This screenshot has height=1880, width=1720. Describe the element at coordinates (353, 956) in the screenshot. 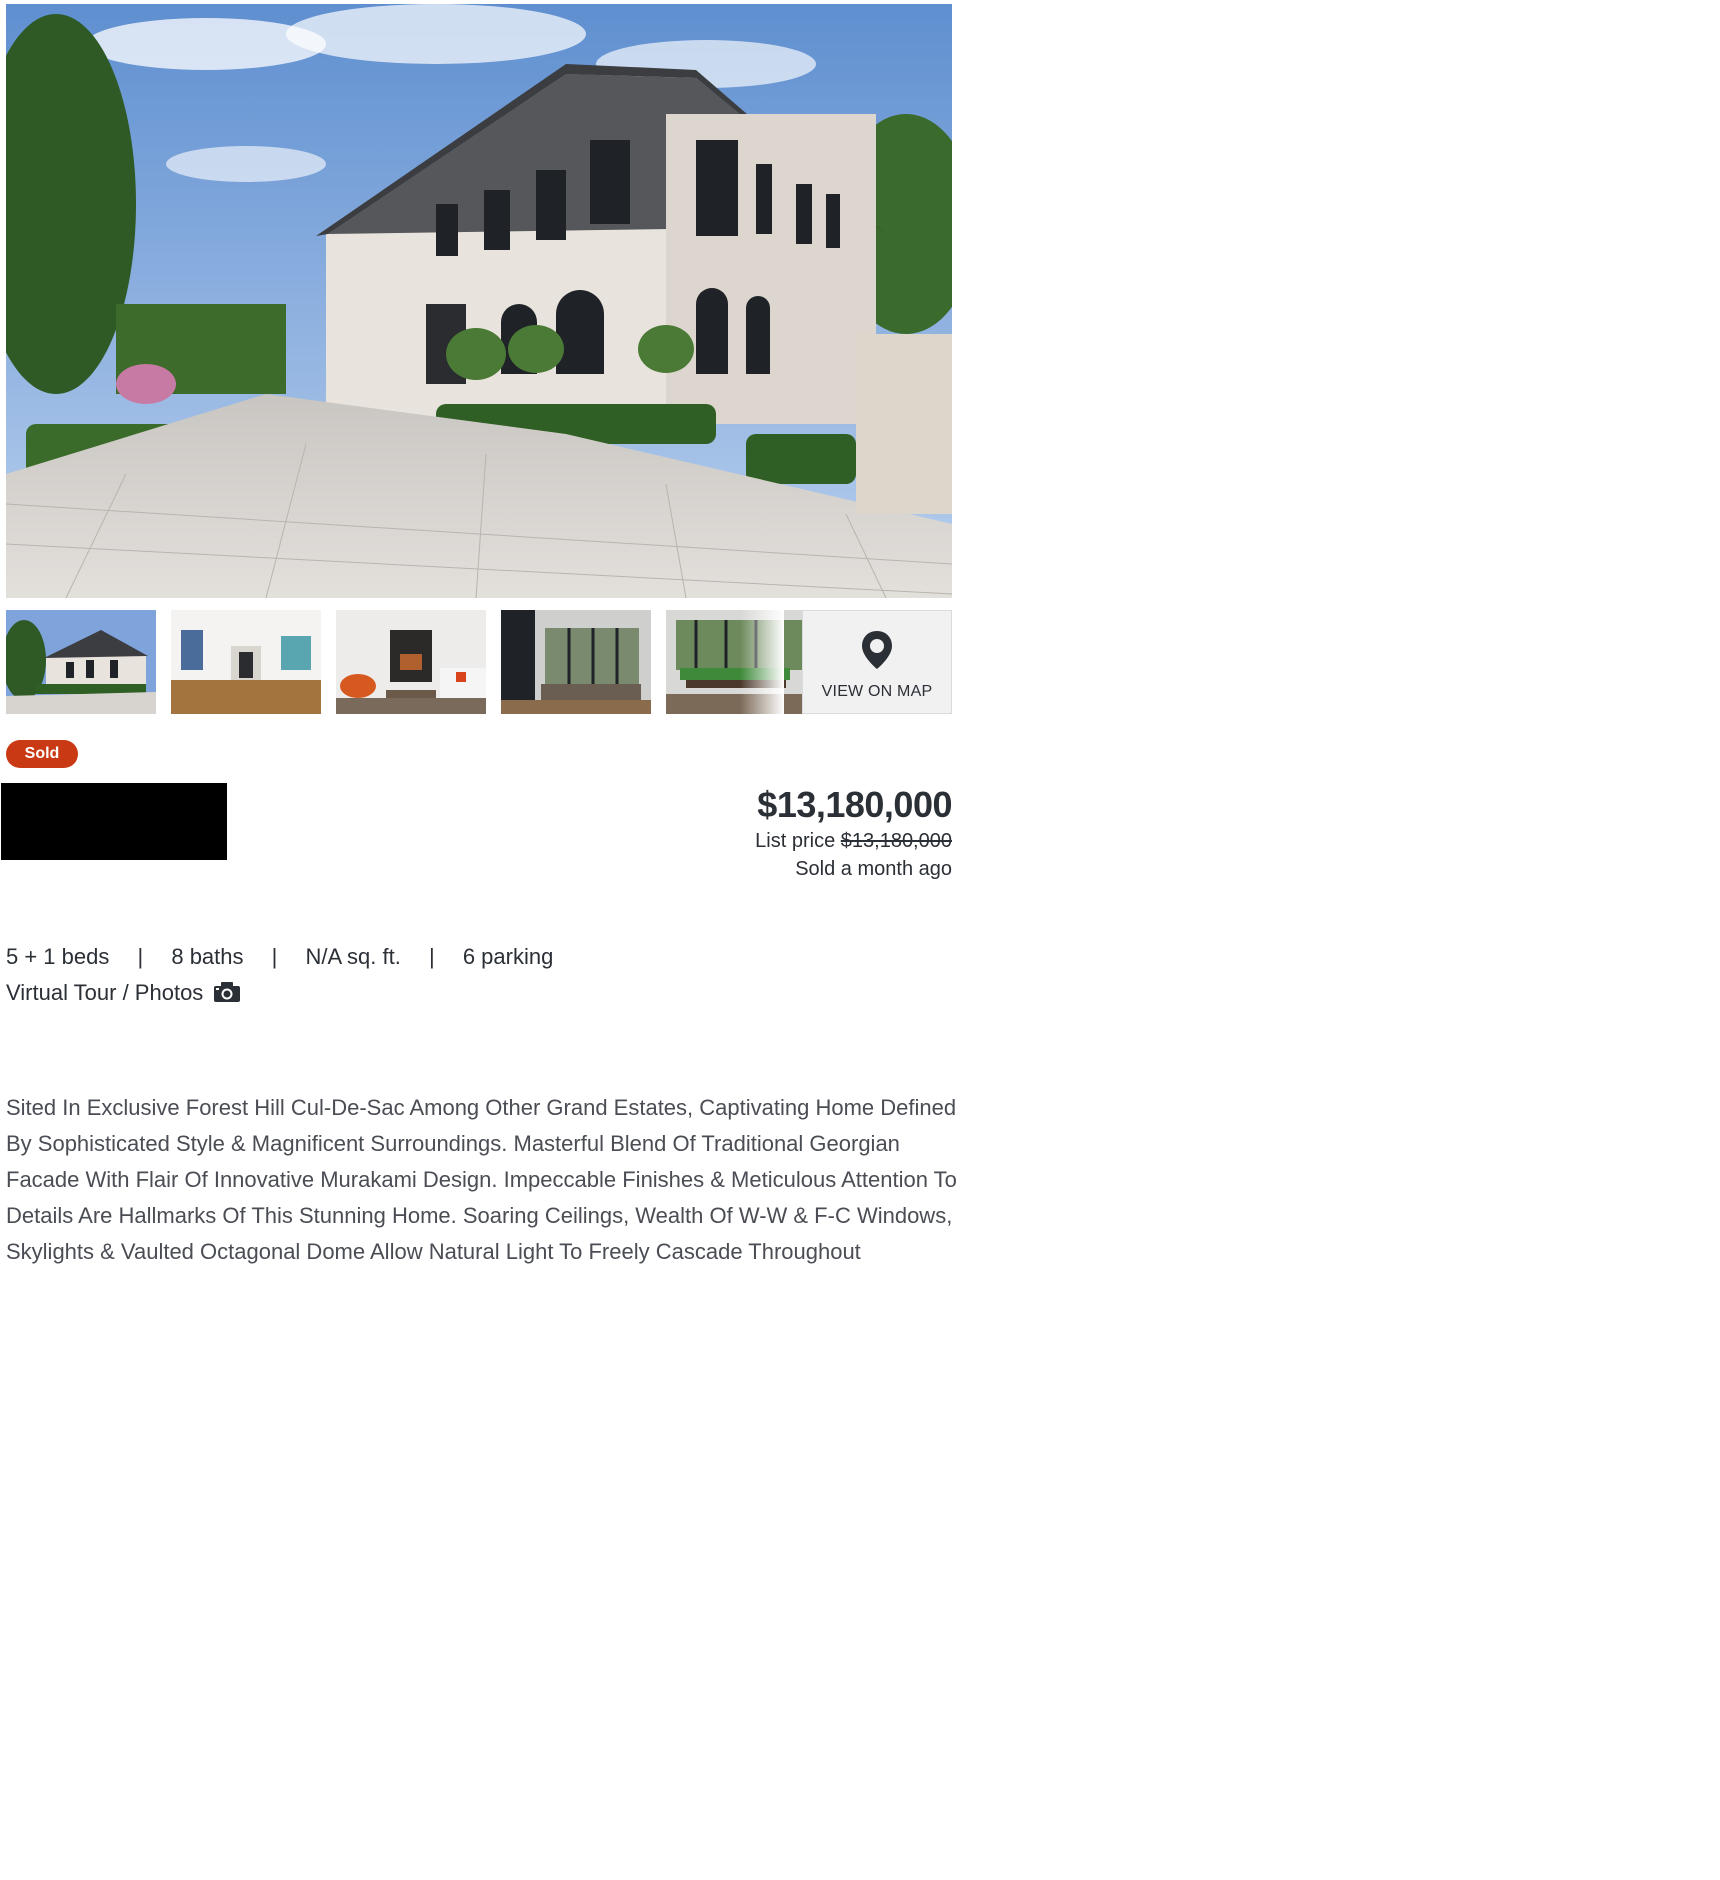

I see `square-footage: N/A sq. ft.` at that location.